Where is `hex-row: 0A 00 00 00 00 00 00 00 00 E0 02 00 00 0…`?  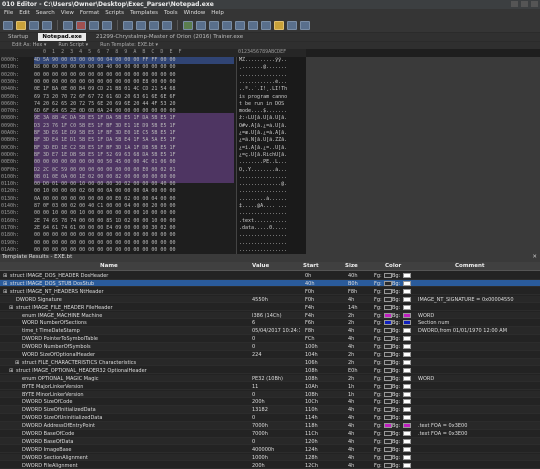
hex-row: 0A 00 00 00 00 00 00 00 00 E0 02 00 00 0… is located at coordinates (104, 199).